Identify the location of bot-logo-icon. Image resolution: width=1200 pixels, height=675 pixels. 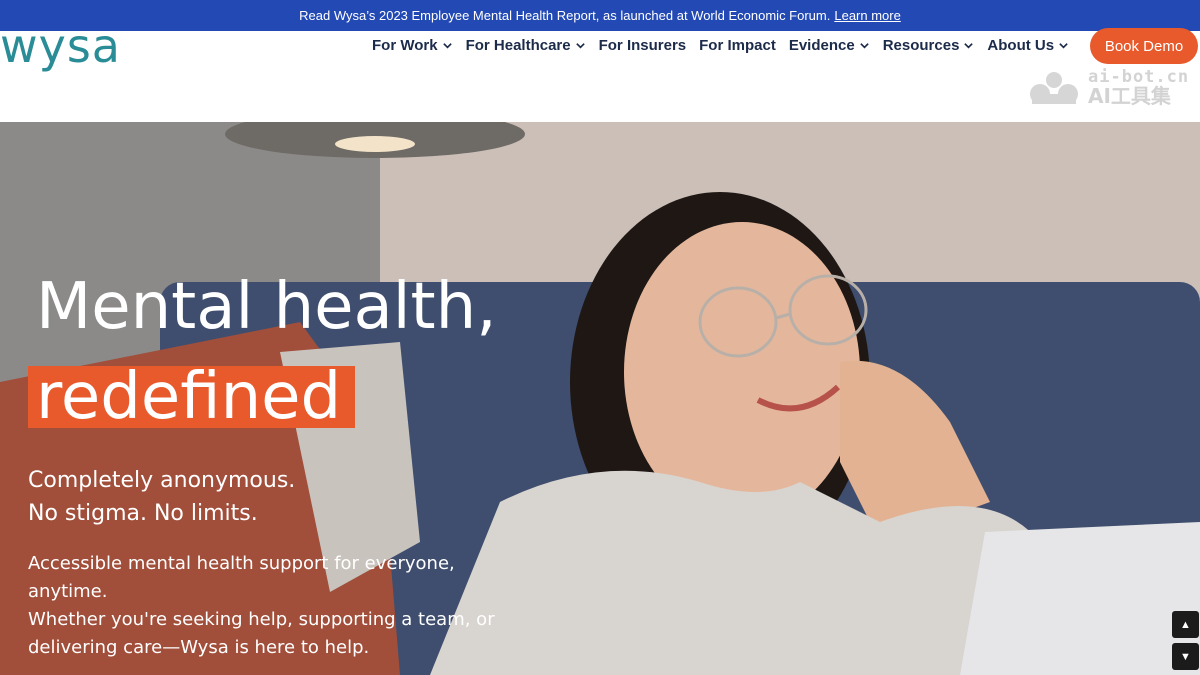
(1054, 87).